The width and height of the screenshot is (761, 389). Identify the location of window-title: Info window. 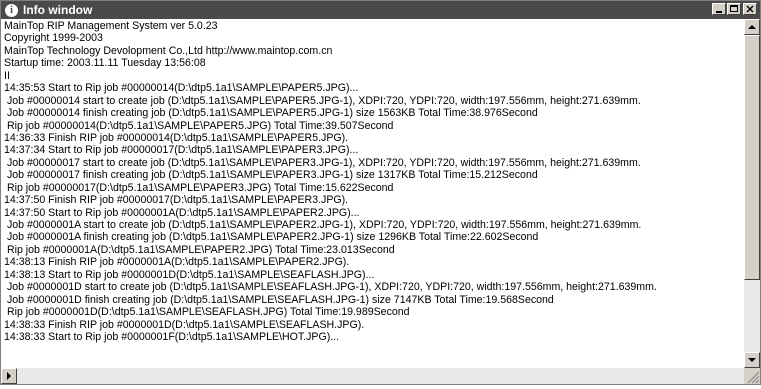
(58, 10).